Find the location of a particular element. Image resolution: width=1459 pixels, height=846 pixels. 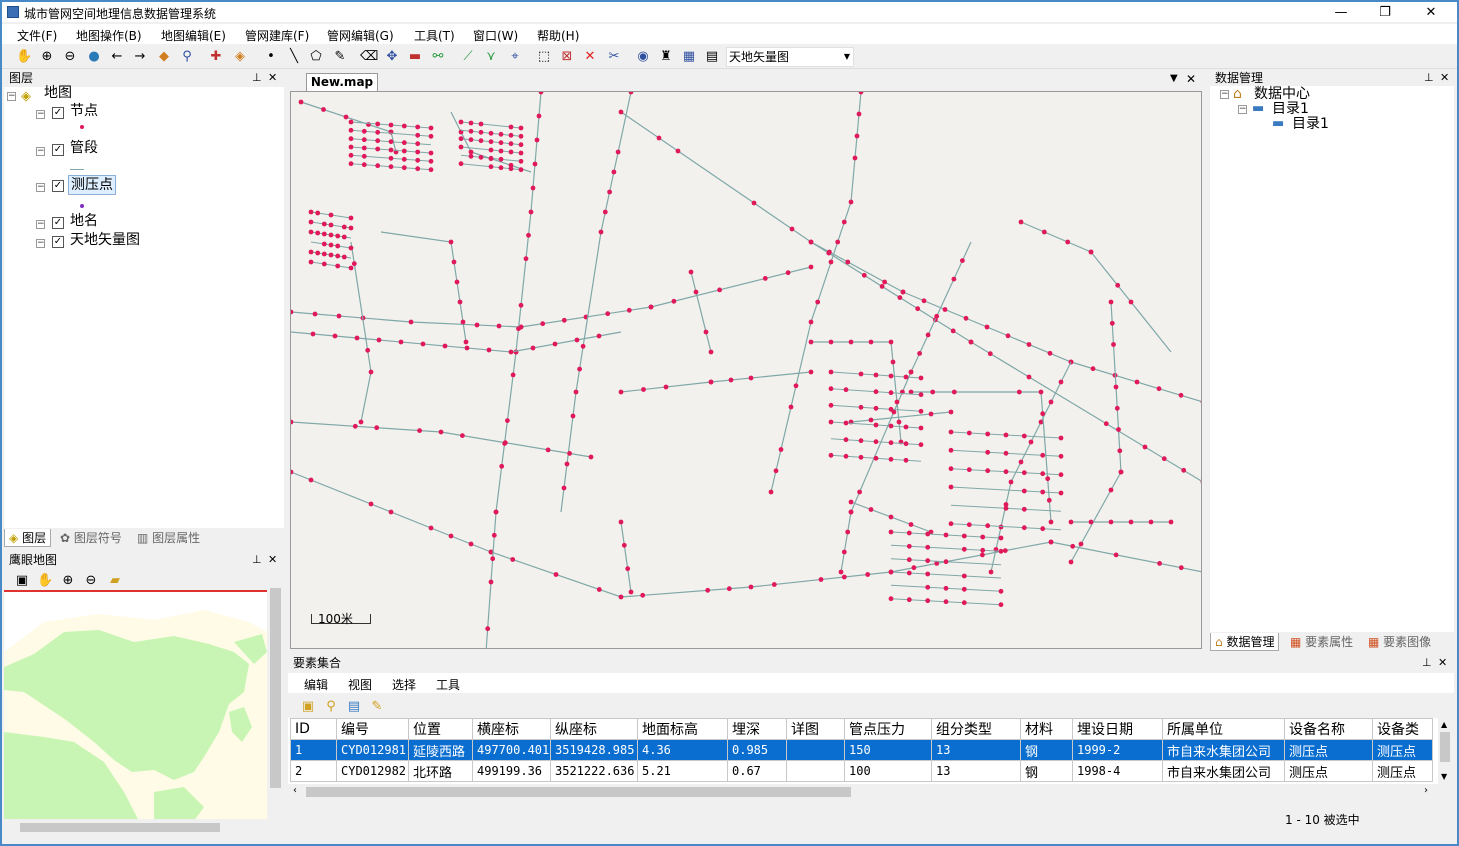

table-cell: 钢 is located at coordinates (1046, 771).